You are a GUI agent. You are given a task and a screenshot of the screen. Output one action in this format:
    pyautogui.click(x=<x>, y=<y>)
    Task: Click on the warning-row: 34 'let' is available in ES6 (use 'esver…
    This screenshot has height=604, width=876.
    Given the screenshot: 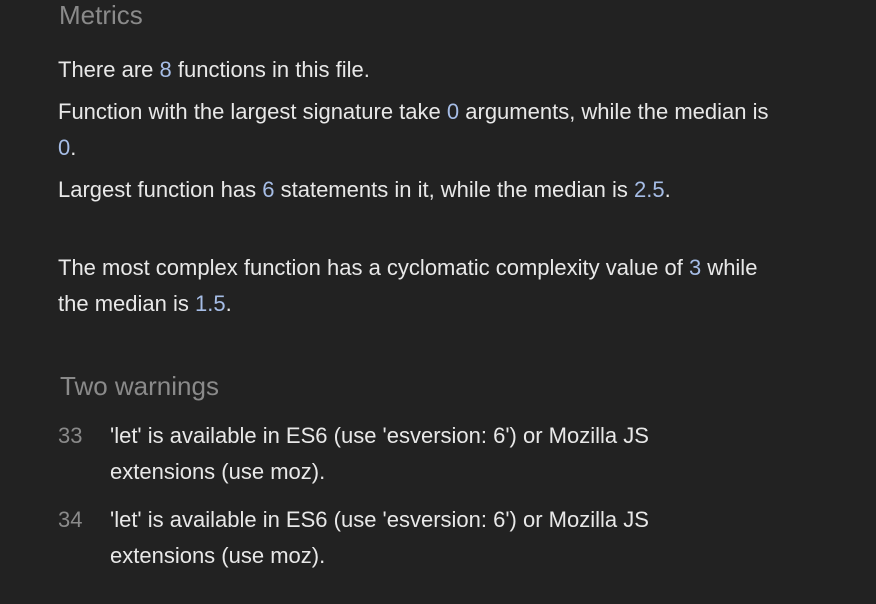 What is the action you would take?
    pyautogui.click(x=418, y=538)
    